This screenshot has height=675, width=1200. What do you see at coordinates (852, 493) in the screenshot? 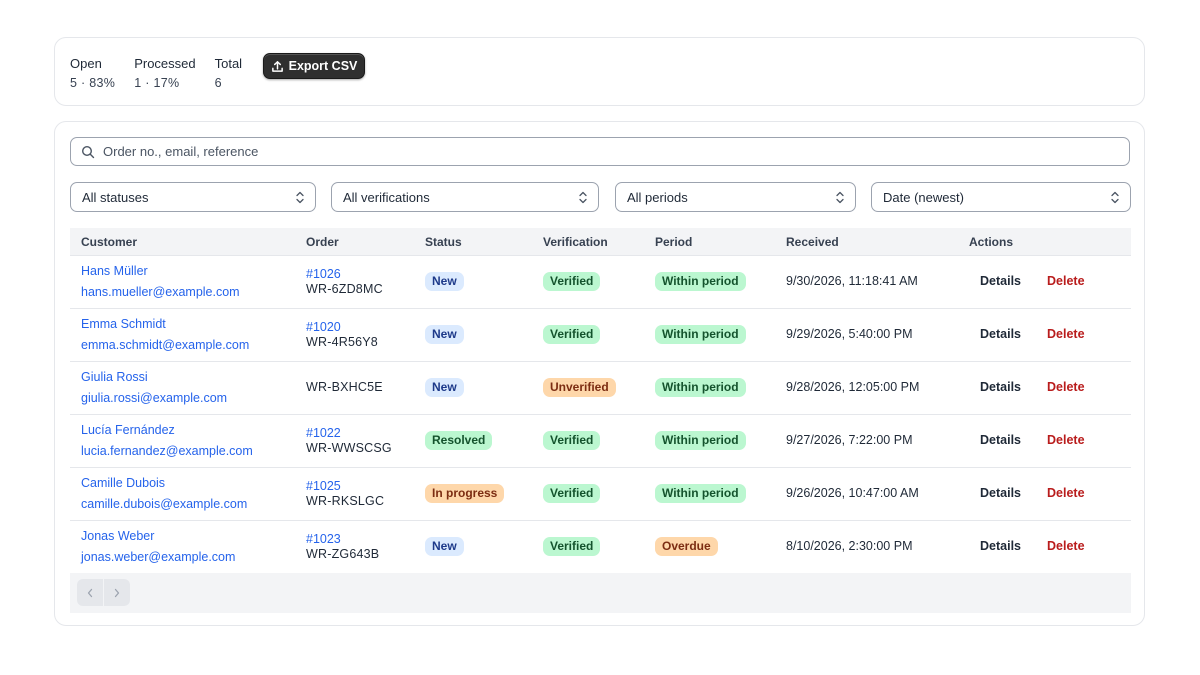
I see `received-date: 9/26/2026, 10:47:00 AM` at bounding box center [852, 493].